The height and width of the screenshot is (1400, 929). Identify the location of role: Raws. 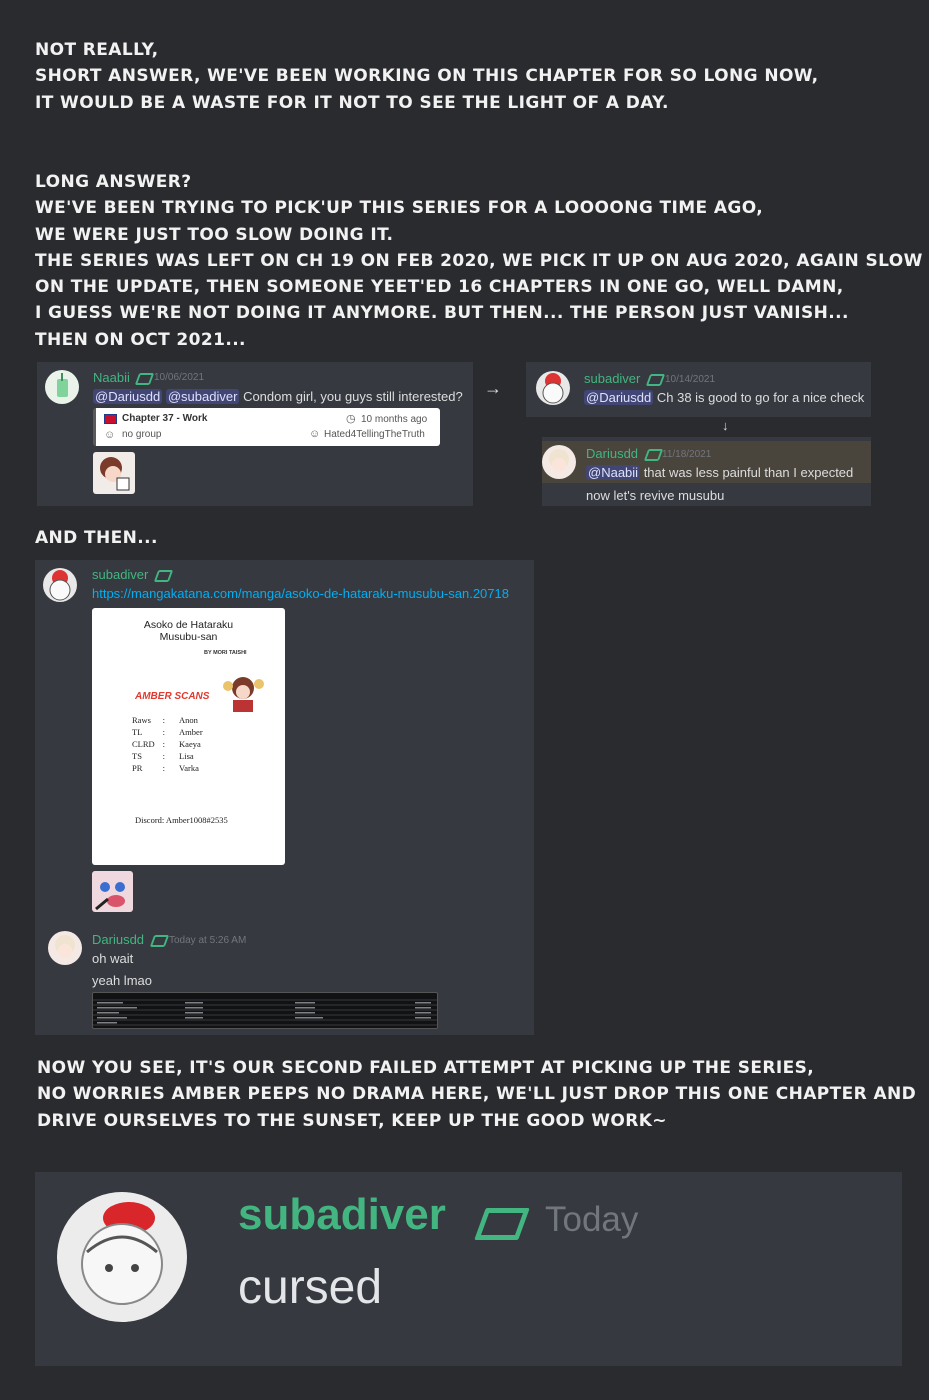
(141, 720).